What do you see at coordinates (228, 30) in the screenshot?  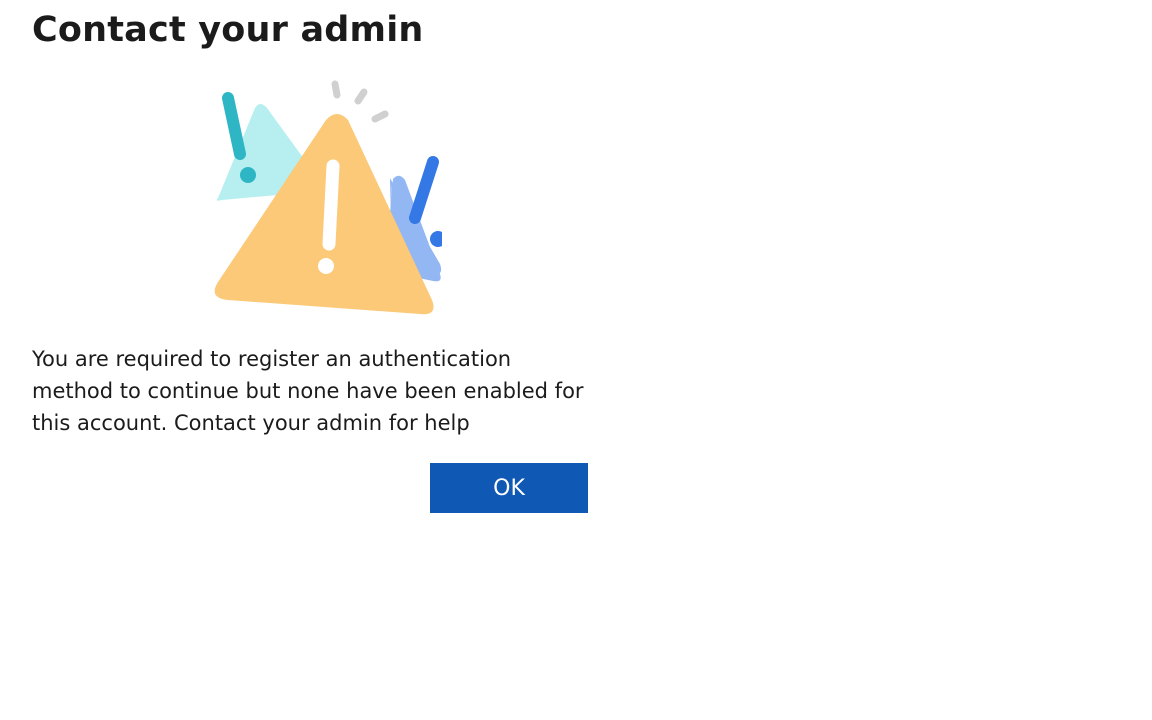 I see `page-title: Contact your admin` at bounding box center [228, 30].